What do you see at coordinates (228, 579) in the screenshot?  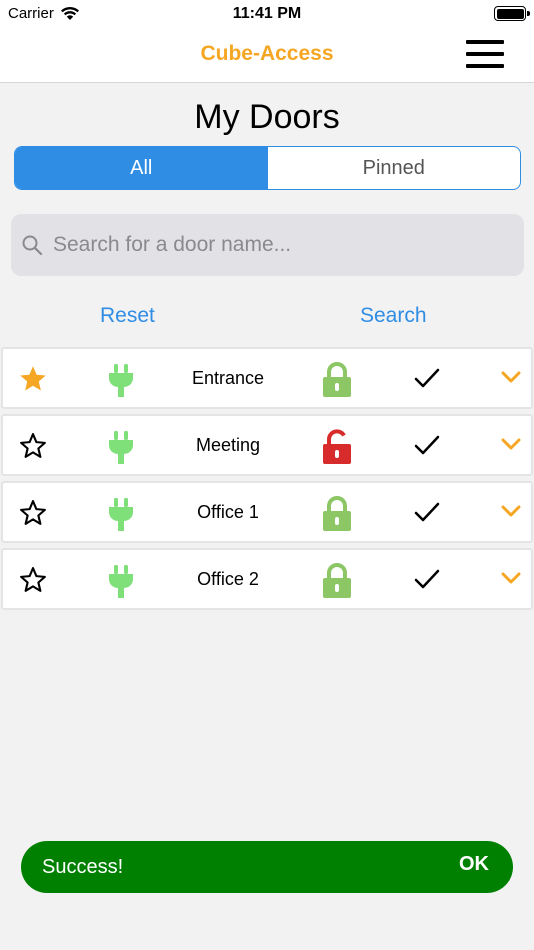 I see `door-name: Office 2` at bounding box center [228, 579].